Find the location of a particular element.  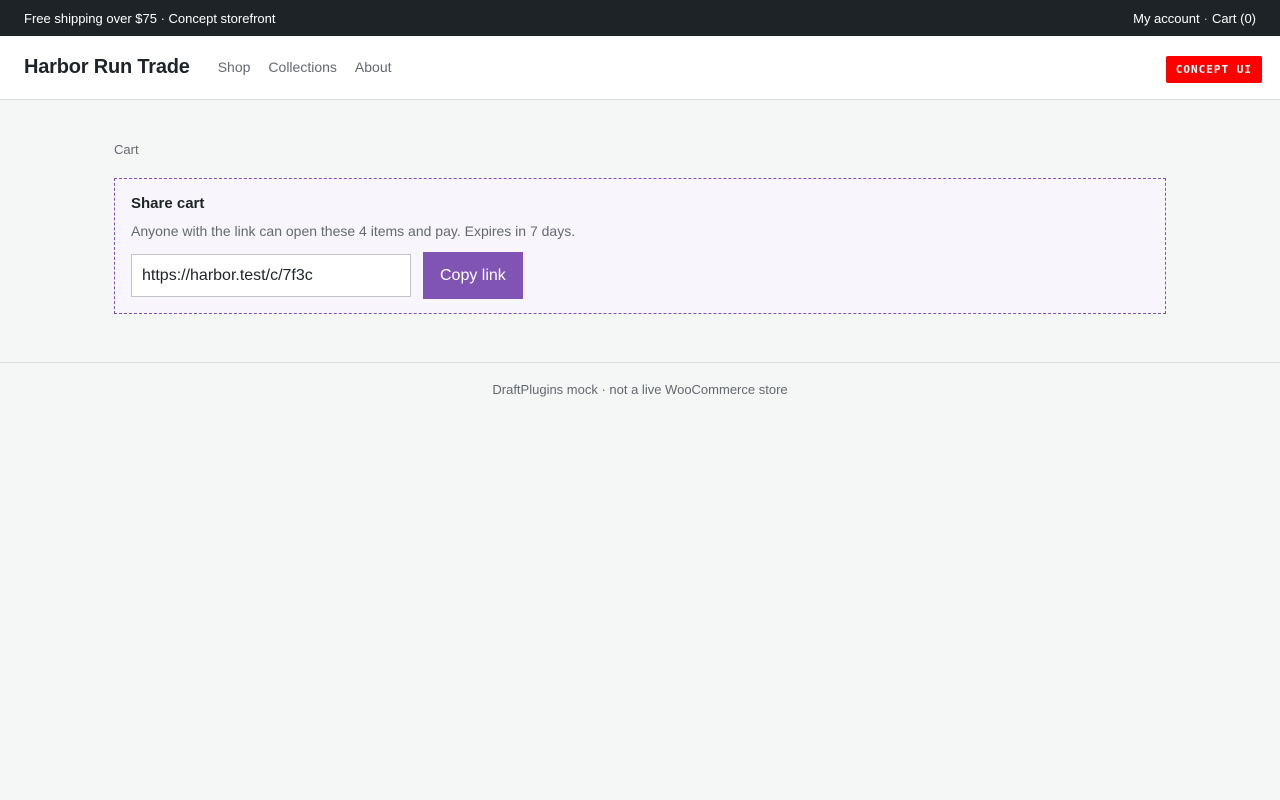

nav-item-about: About is located at coordinates (373, 67).